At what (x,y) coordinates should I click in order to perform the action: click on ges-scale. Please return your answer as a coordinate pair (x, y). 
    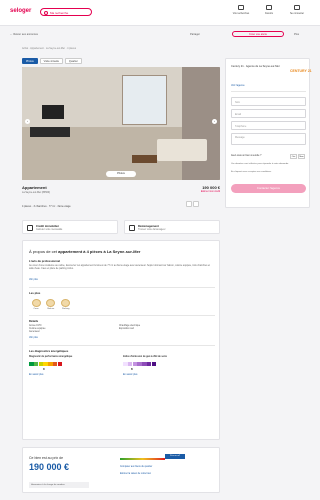
    Looking at the image, I should click on (140, 364).